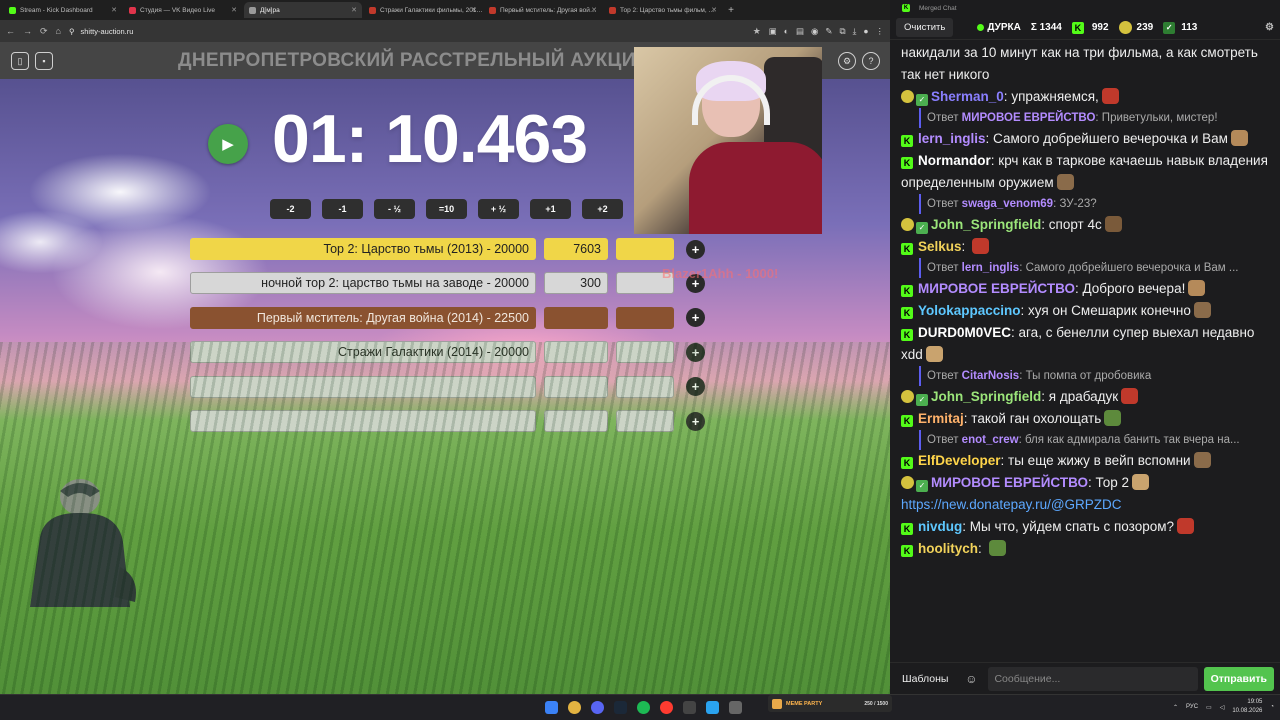 The width and height of the screenshot is (1280, 720). I want to click on help-icon: ?, so click(871, 61).